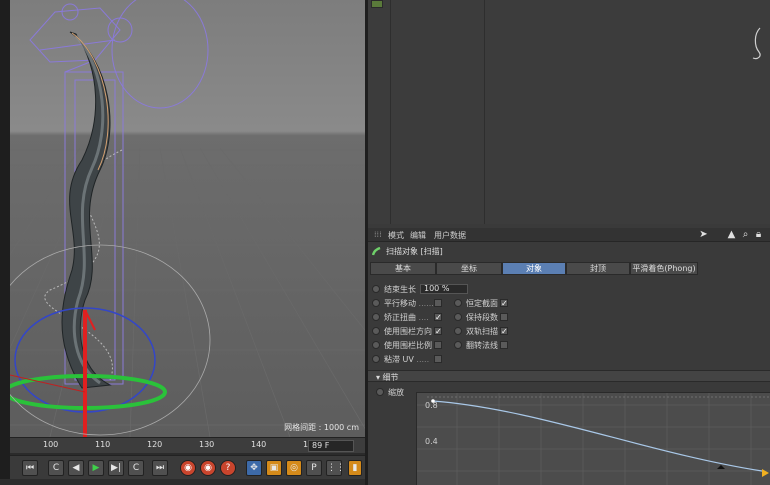 The image size is (770, 485). I want to click on constant-section-checkbox: ✓, so click(504, 303).